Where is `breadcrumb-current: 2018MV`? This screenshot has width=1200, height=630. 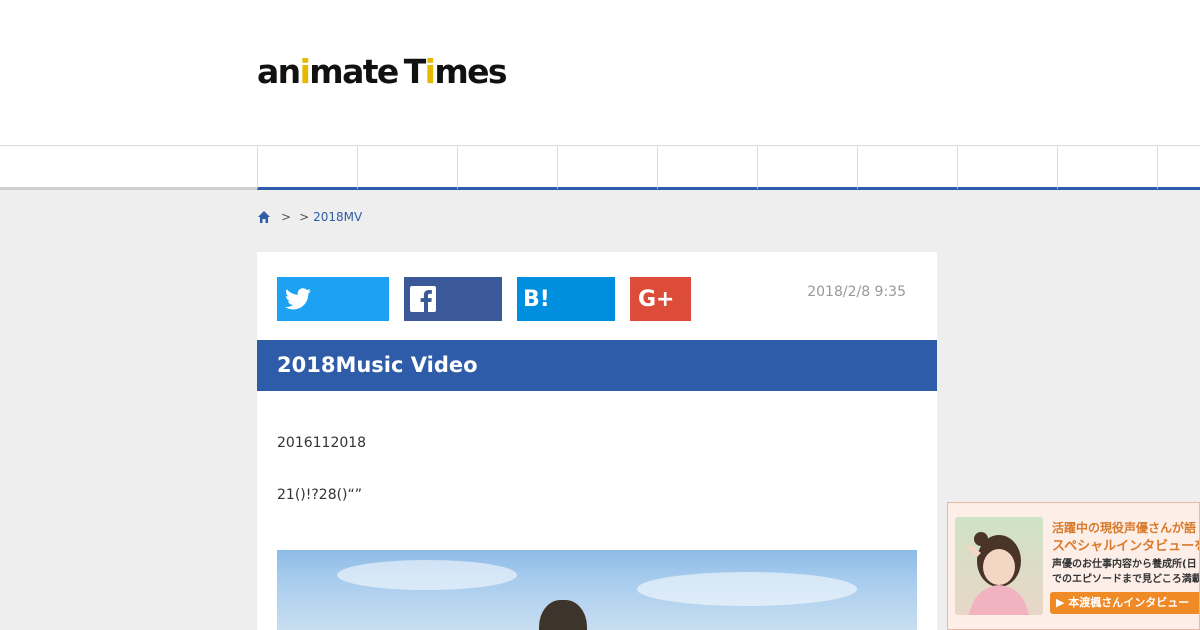 breadcrumb-current: 2018MV is located at coordinates (337, 217).